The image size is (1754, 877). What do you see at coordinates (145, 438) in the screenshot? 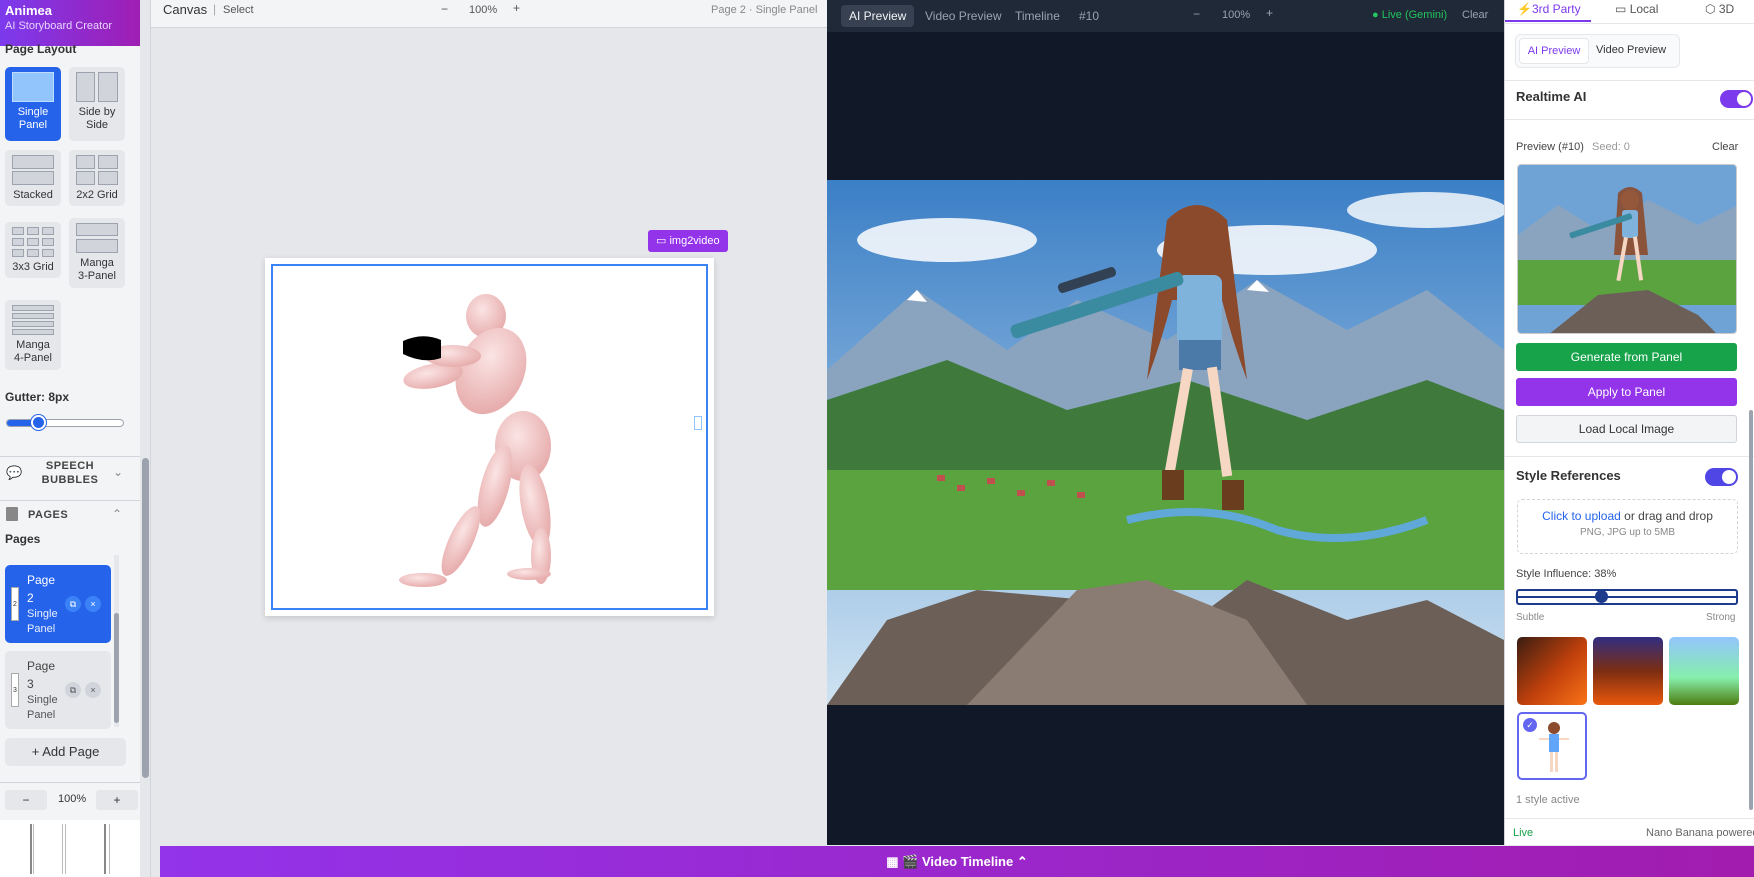
I see `sidebar-scrollbar` at bounding box center [145, 438].